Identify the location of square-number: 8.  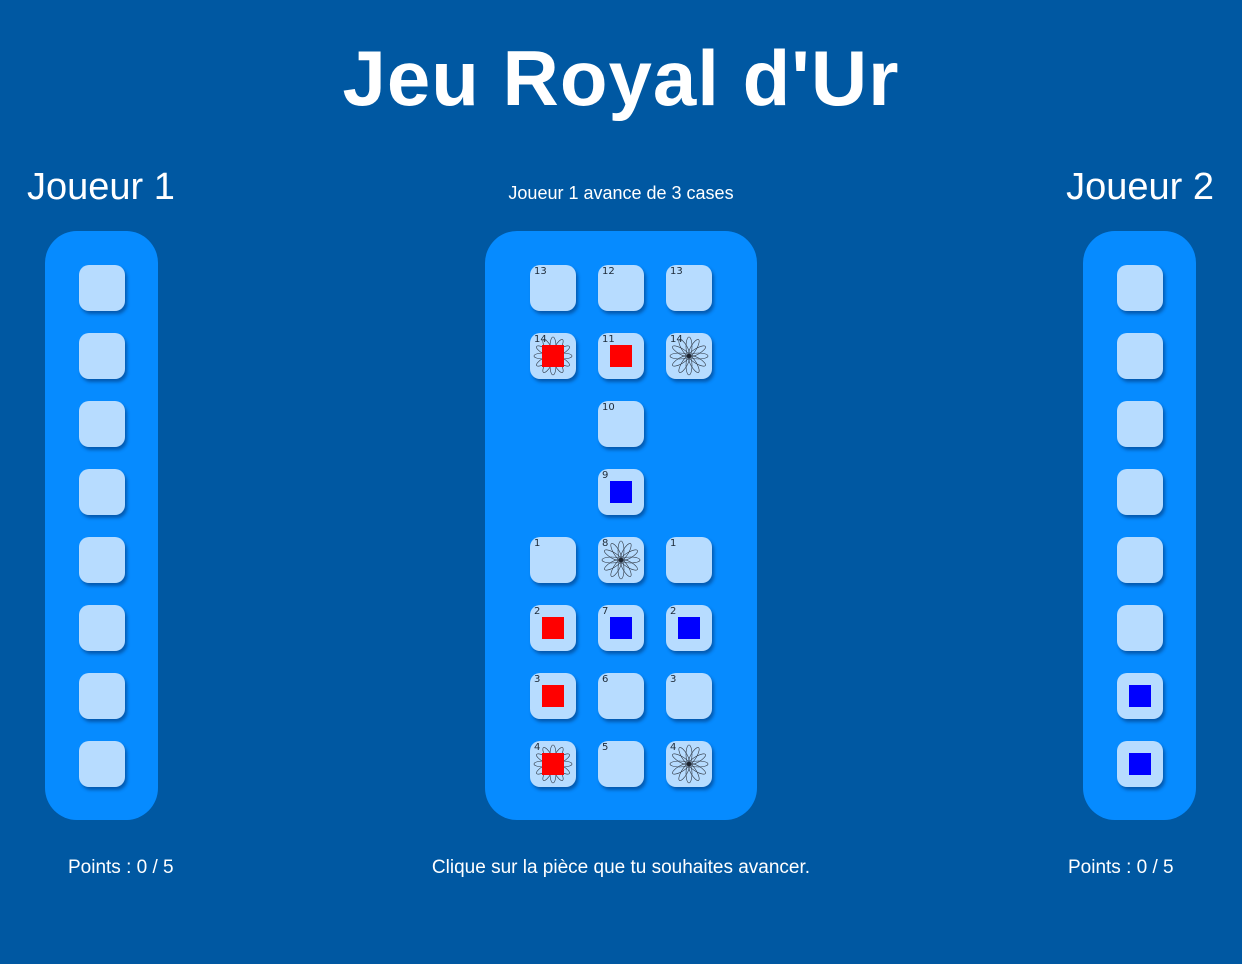
(605, 543).